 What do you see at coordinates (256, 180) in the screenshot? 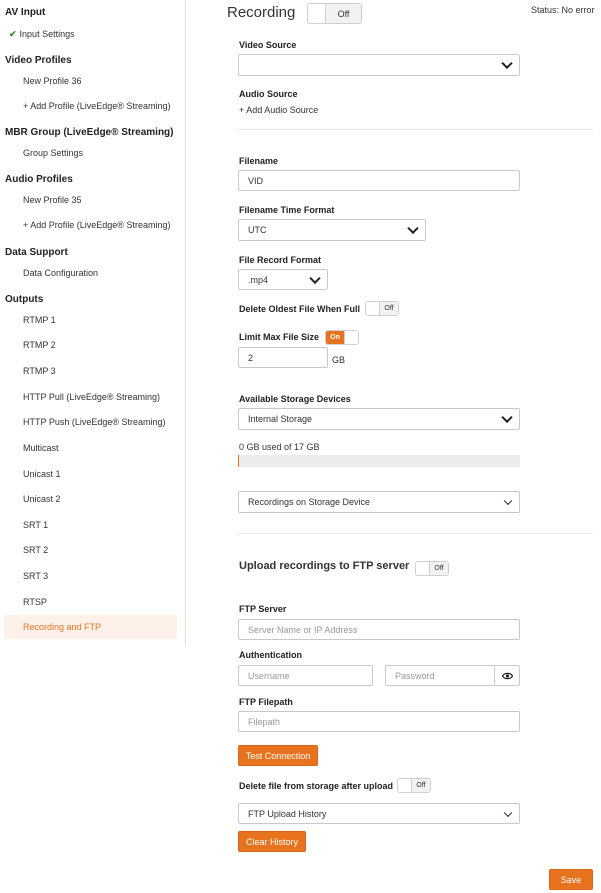
I see `filename-value: VID` at bounding box center [256, 180].